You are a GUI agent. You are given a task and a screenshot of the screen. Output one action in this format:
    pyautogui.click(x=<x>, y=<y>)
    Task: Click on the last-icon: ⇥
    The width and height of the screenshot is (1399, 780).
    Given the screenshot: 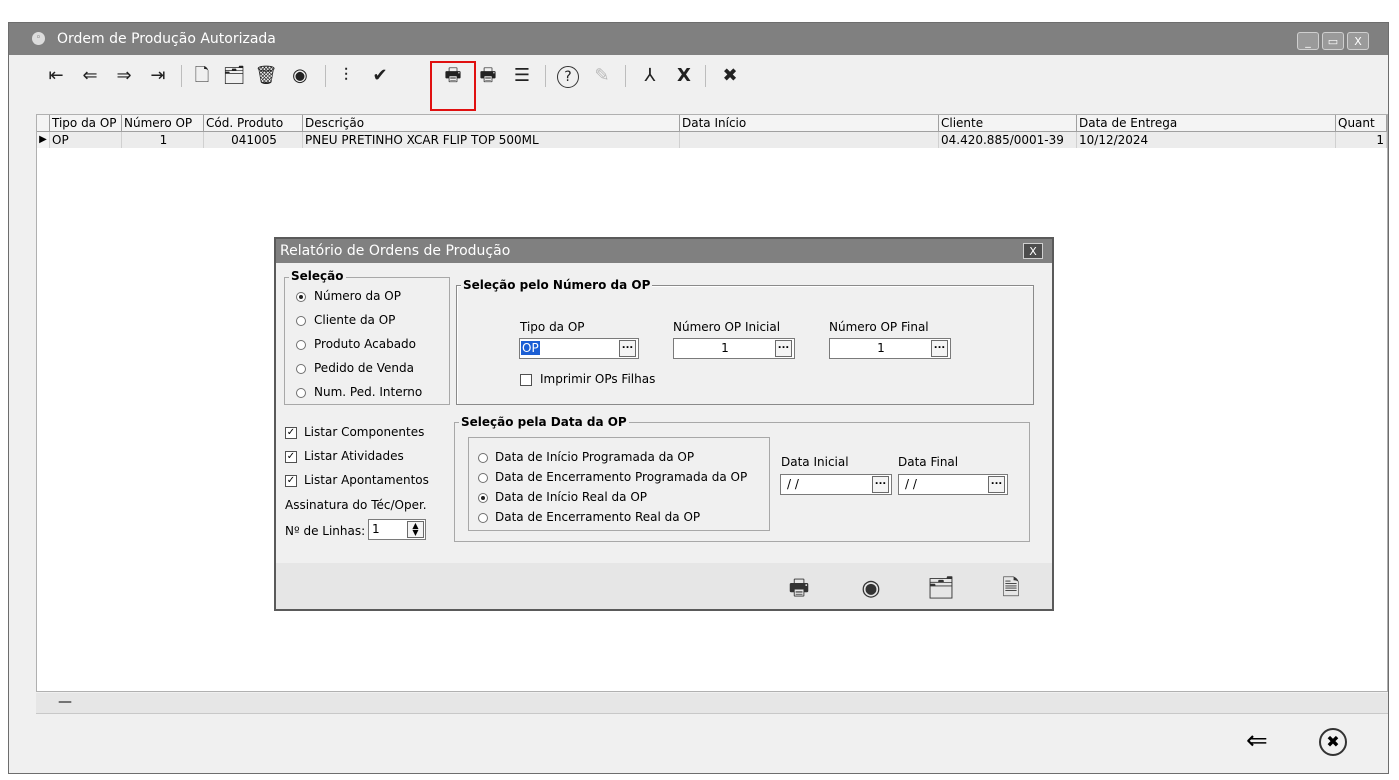 What is the action you would take?
    pyautogui.click(x=158, y=76)
    